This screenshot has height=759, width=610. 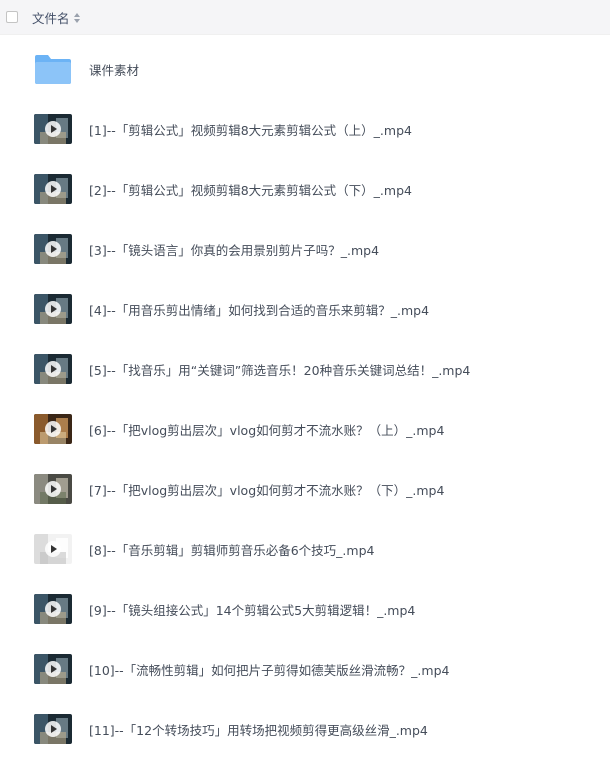 I want to click on file-name: [2]--「剪辑公式」视频剪辑8大元素剪辑公式（下）_.mp4, so click(x=250, y=189).